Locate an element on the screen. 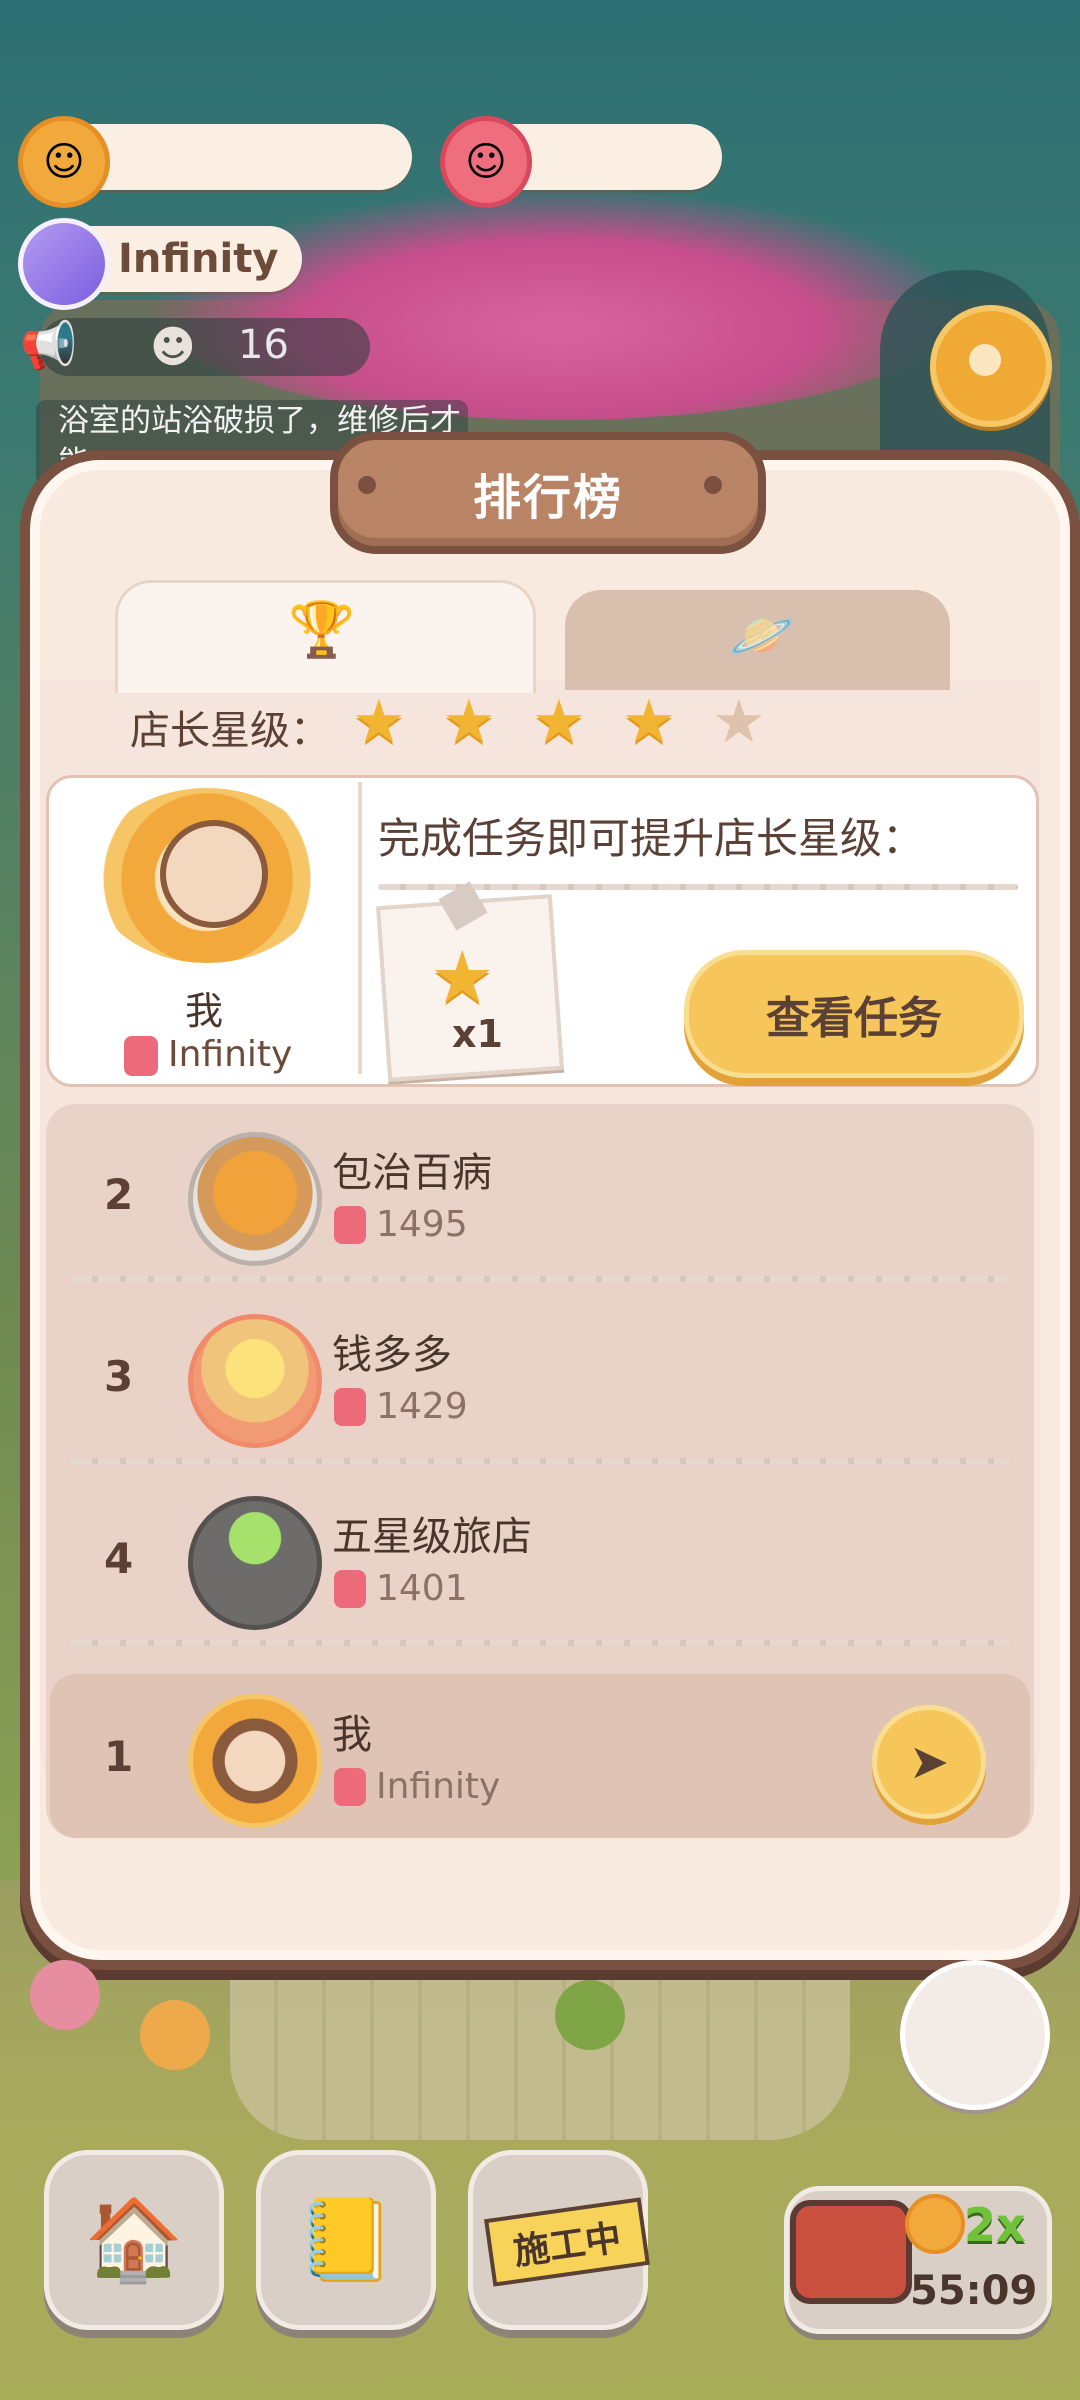  player-score: 1495 is located at coordinates (422, 1224).